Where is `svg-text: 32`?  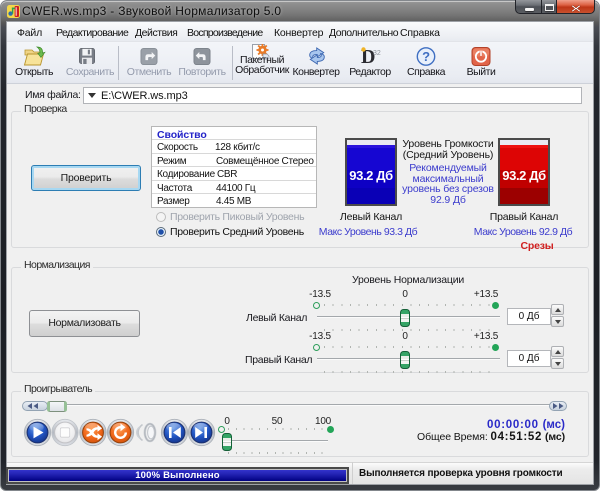 svg-text: 32 is located at coordinates (377, 53).